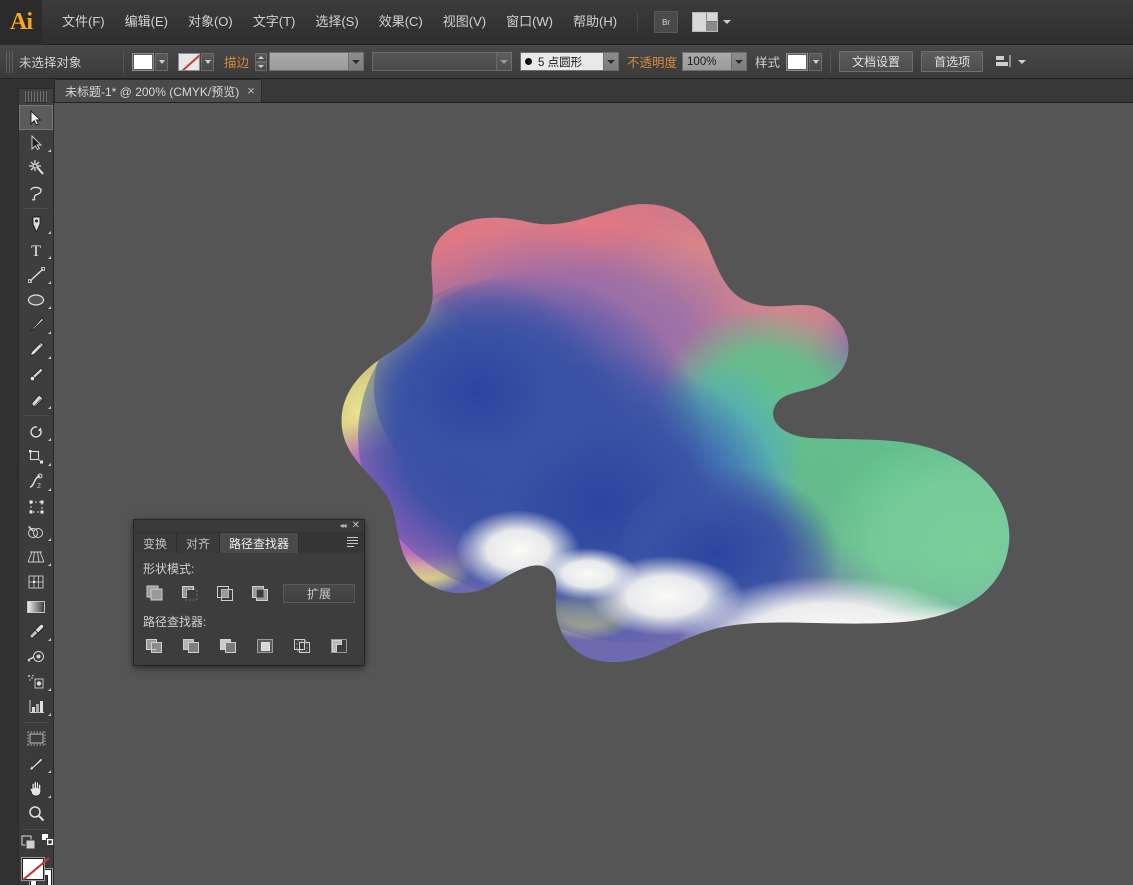 Image resolution: width=1133 pixels, height=885 pixels. Describe the element at coordinates (464, 22) in the screenshot. I see `menu-view: 视图(V)` at that location.